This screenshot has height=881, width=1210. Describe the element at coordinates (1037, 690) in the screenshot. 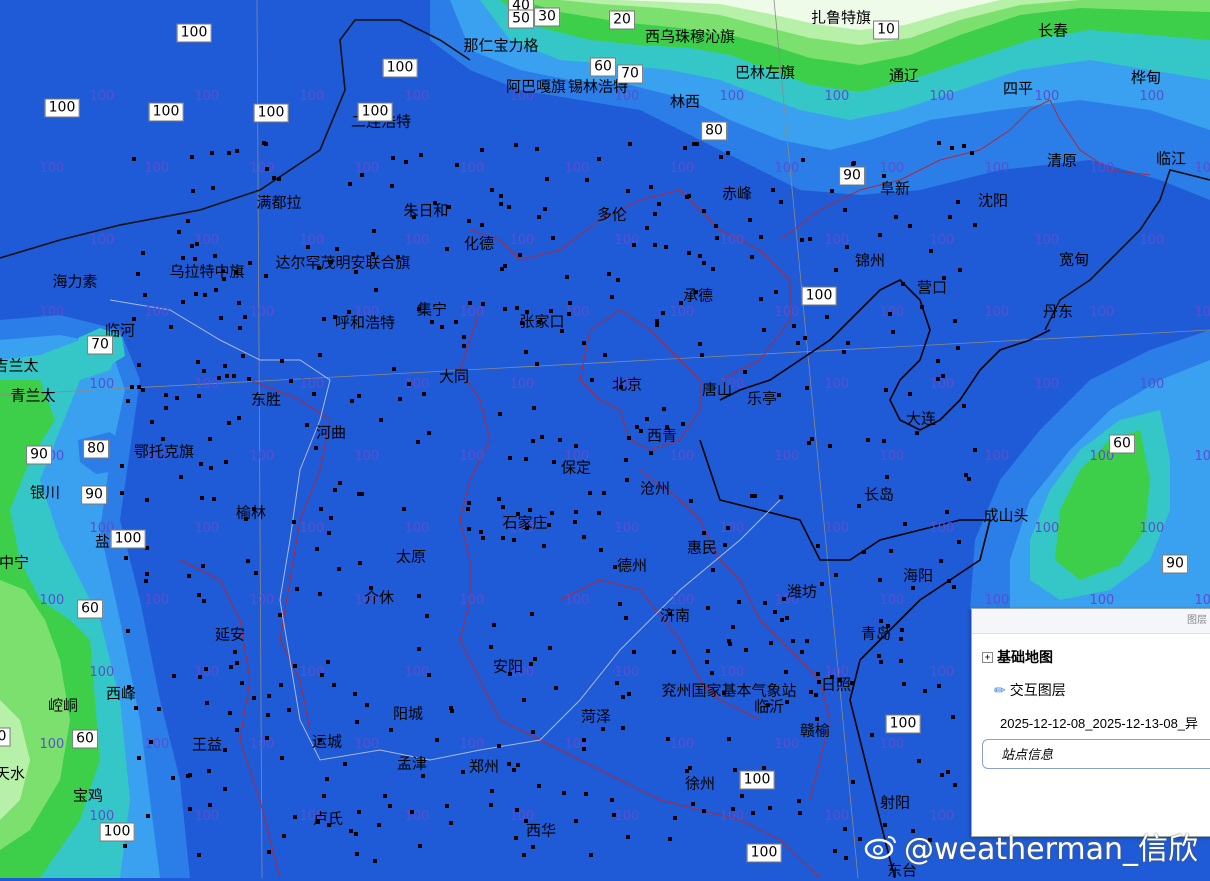

I see `interactive-layer-label: 交互图层` at that location.